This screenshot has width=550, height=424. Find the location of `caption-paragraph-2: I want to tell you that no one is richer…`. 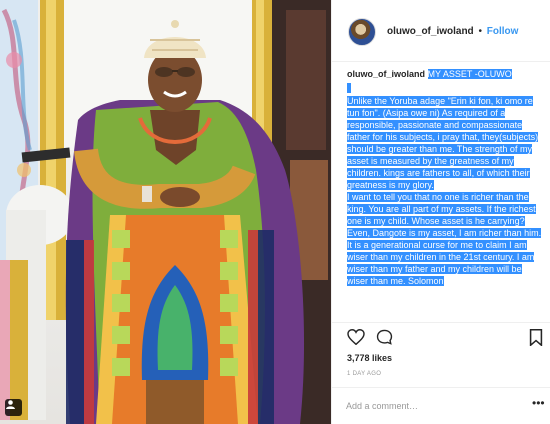

caption-paragraph-2: I want to tell you that no one is richer… is located at coordinates (444, 214).